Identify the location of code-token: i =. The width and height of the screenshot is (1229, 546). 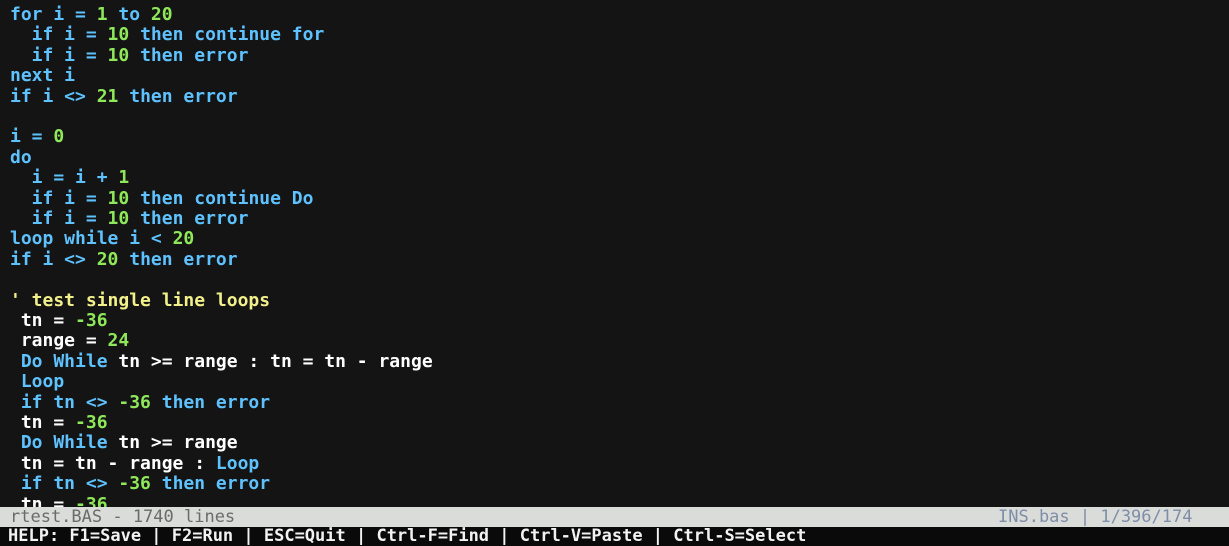
(32, 137).